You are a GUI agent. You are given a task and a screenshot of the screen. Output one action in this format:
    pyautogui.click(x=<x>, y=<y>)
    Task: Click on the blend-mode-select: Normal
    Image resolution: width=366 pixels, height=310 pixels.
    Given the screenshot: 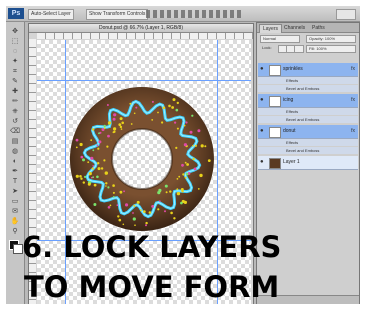 What is the action you would take?
    pyautogui.click(x=280, y=39)
    